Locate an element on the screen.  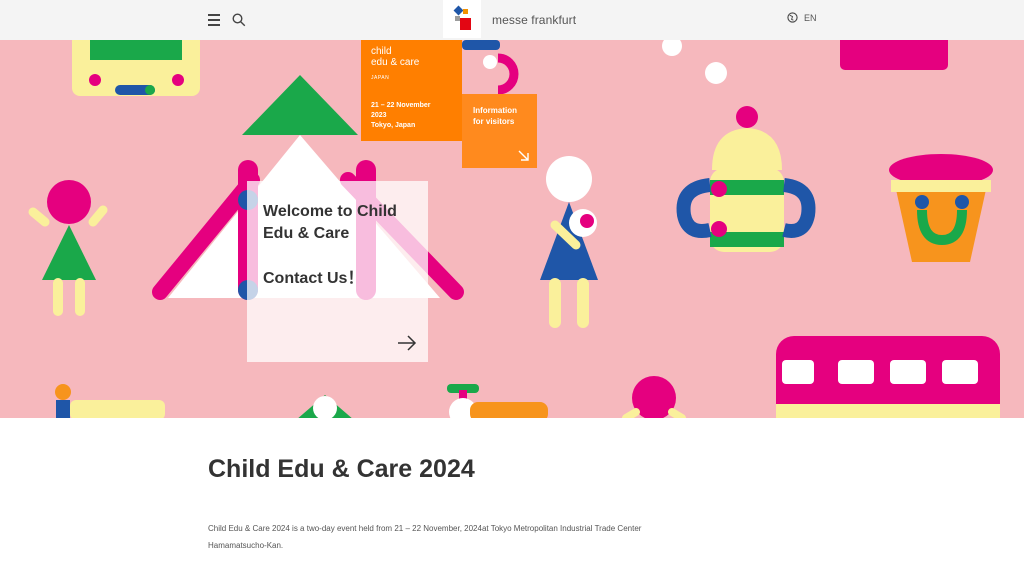
badge-date-line2: 2023 is located at coordinates (379, 115).